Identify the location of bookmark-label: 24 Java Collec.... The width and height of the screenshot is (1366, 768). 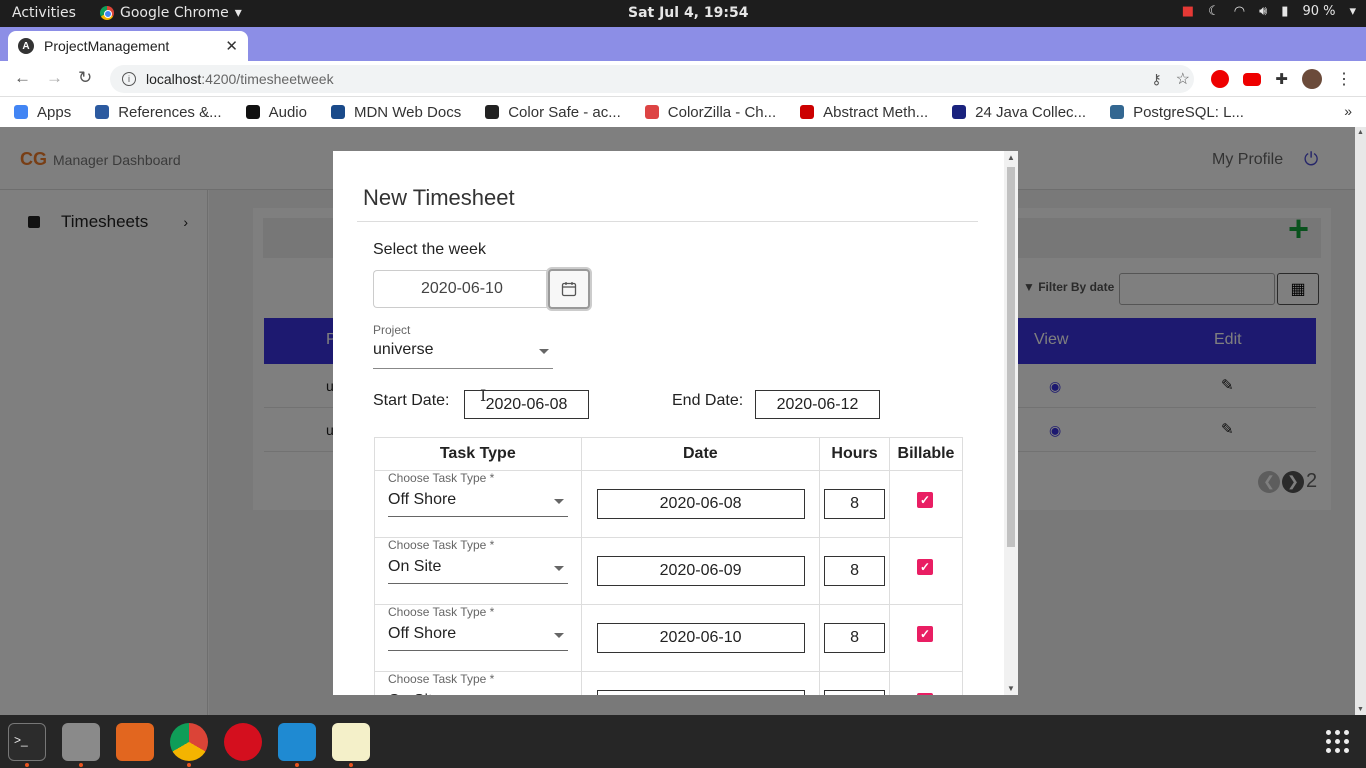
(1031, 112).